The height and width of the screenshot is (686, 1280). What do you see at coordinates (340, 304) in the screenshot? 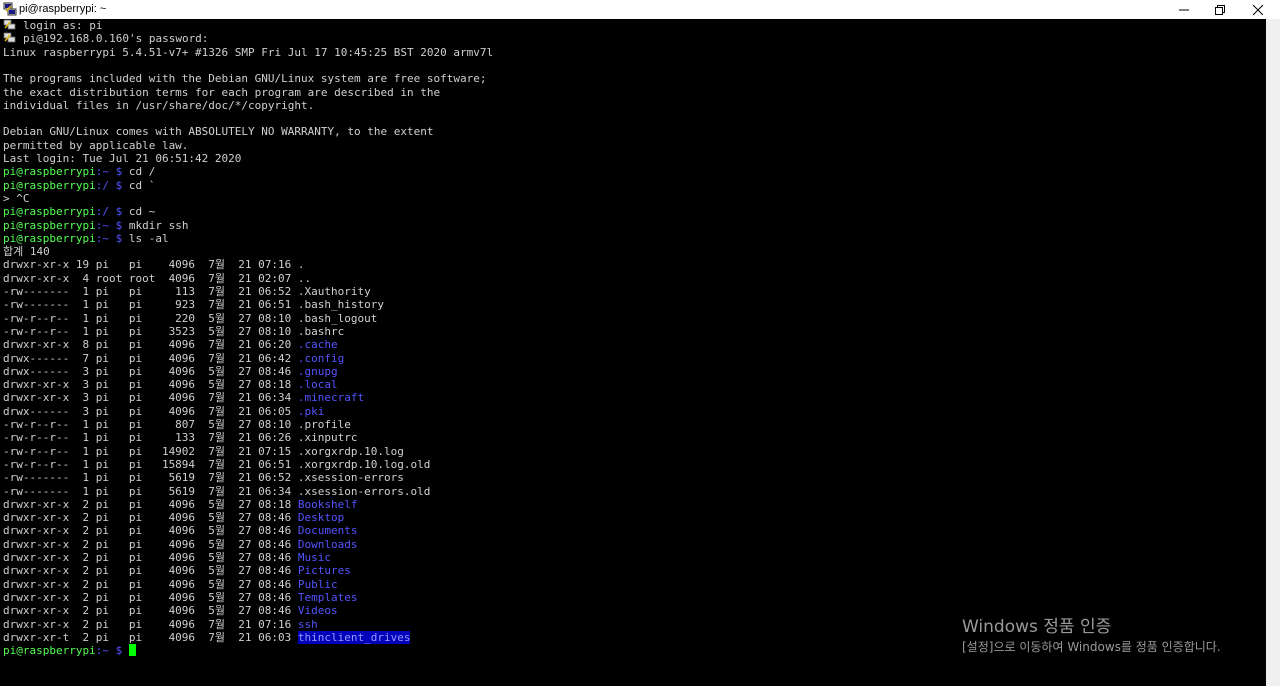
I see `file-name: .bash_history` at bounding box center [340, 304].